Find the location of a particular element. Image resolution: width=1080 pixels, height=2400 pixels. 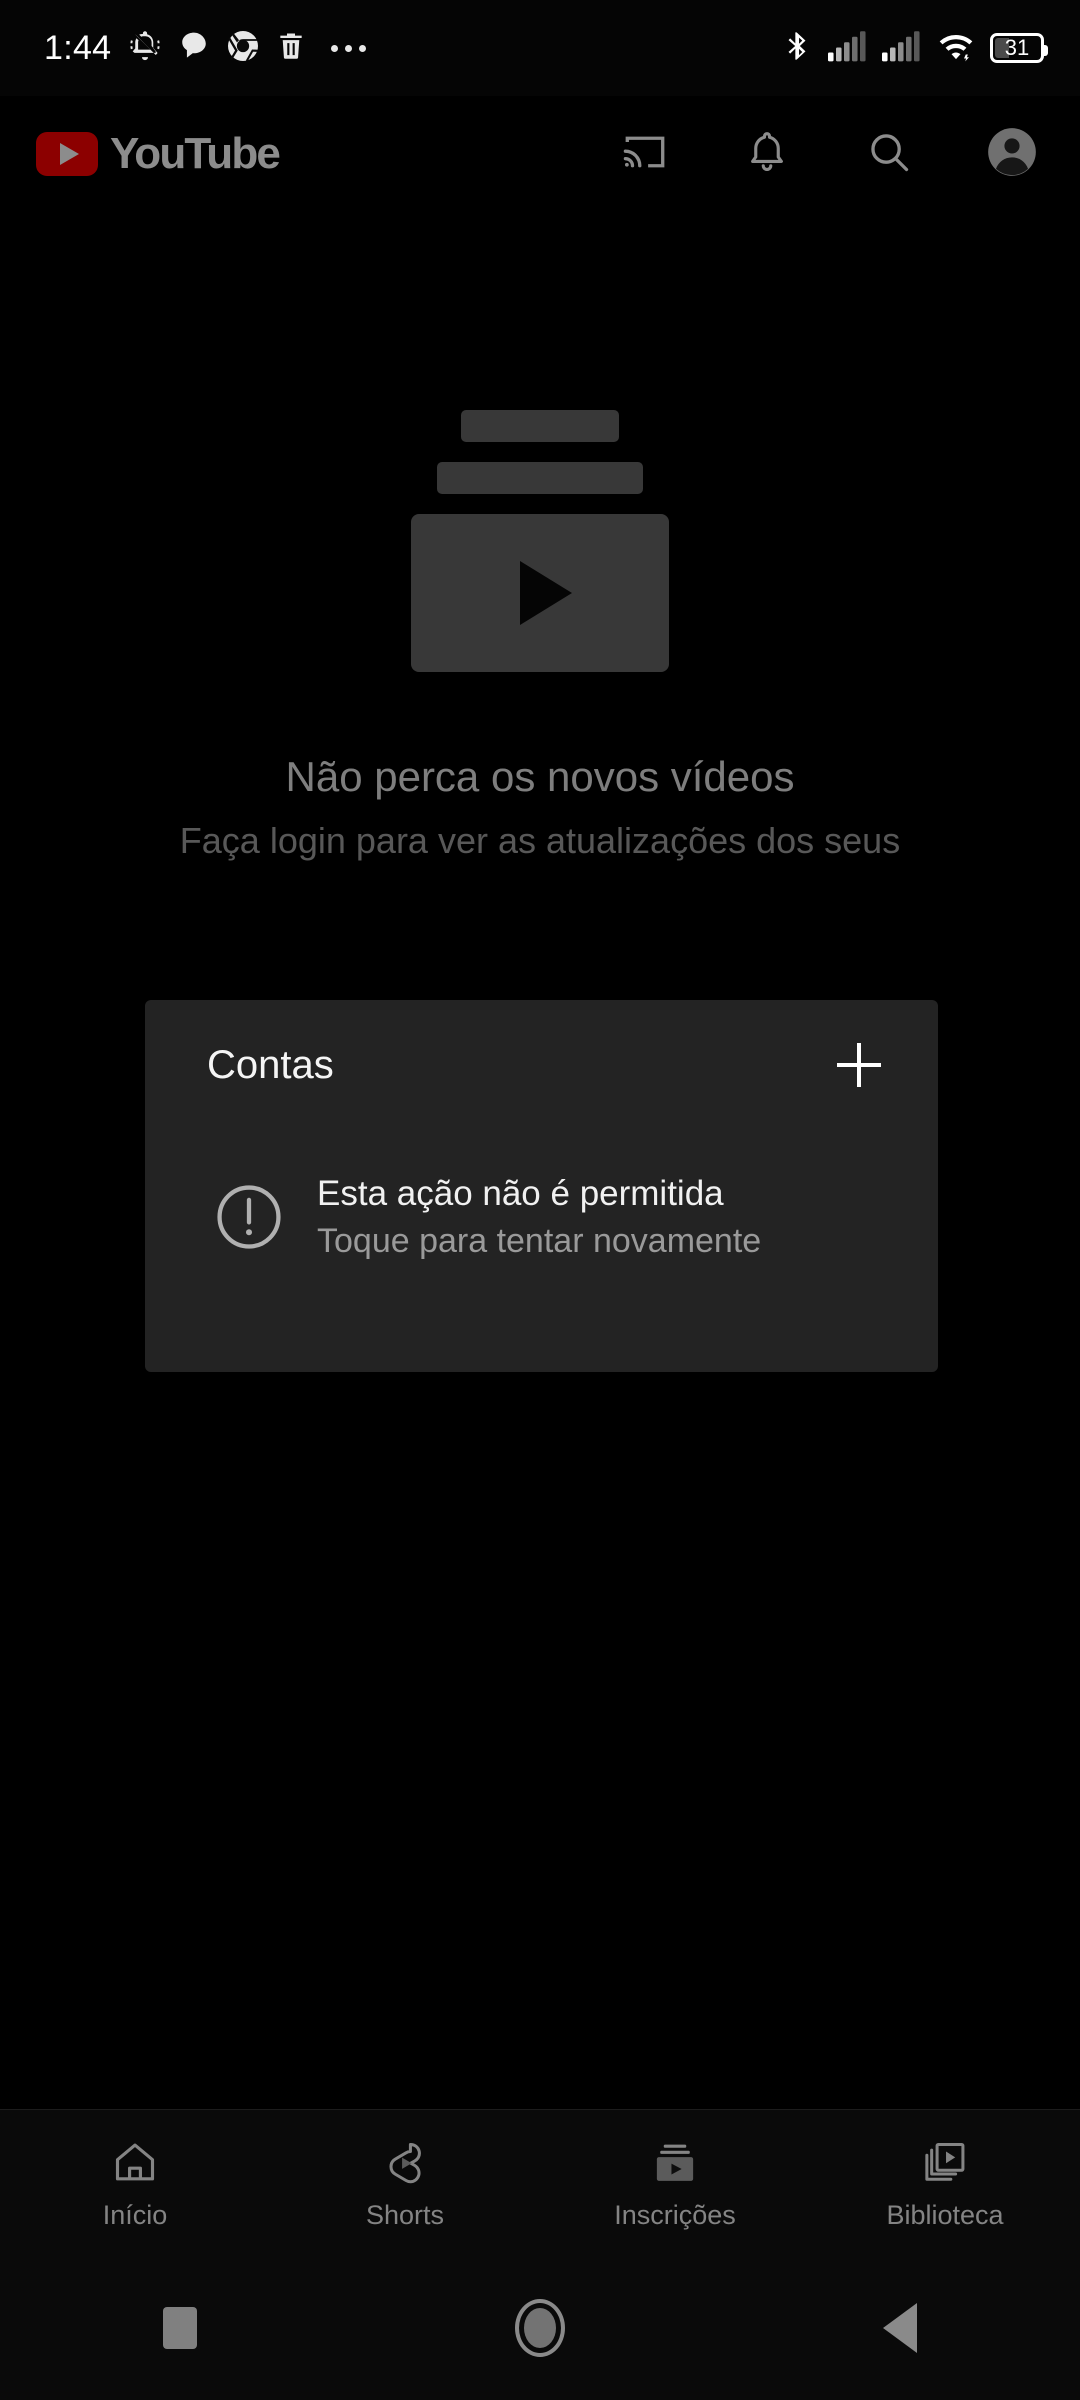

youtube-play-badge-icon is located at coordinates (67, 154).